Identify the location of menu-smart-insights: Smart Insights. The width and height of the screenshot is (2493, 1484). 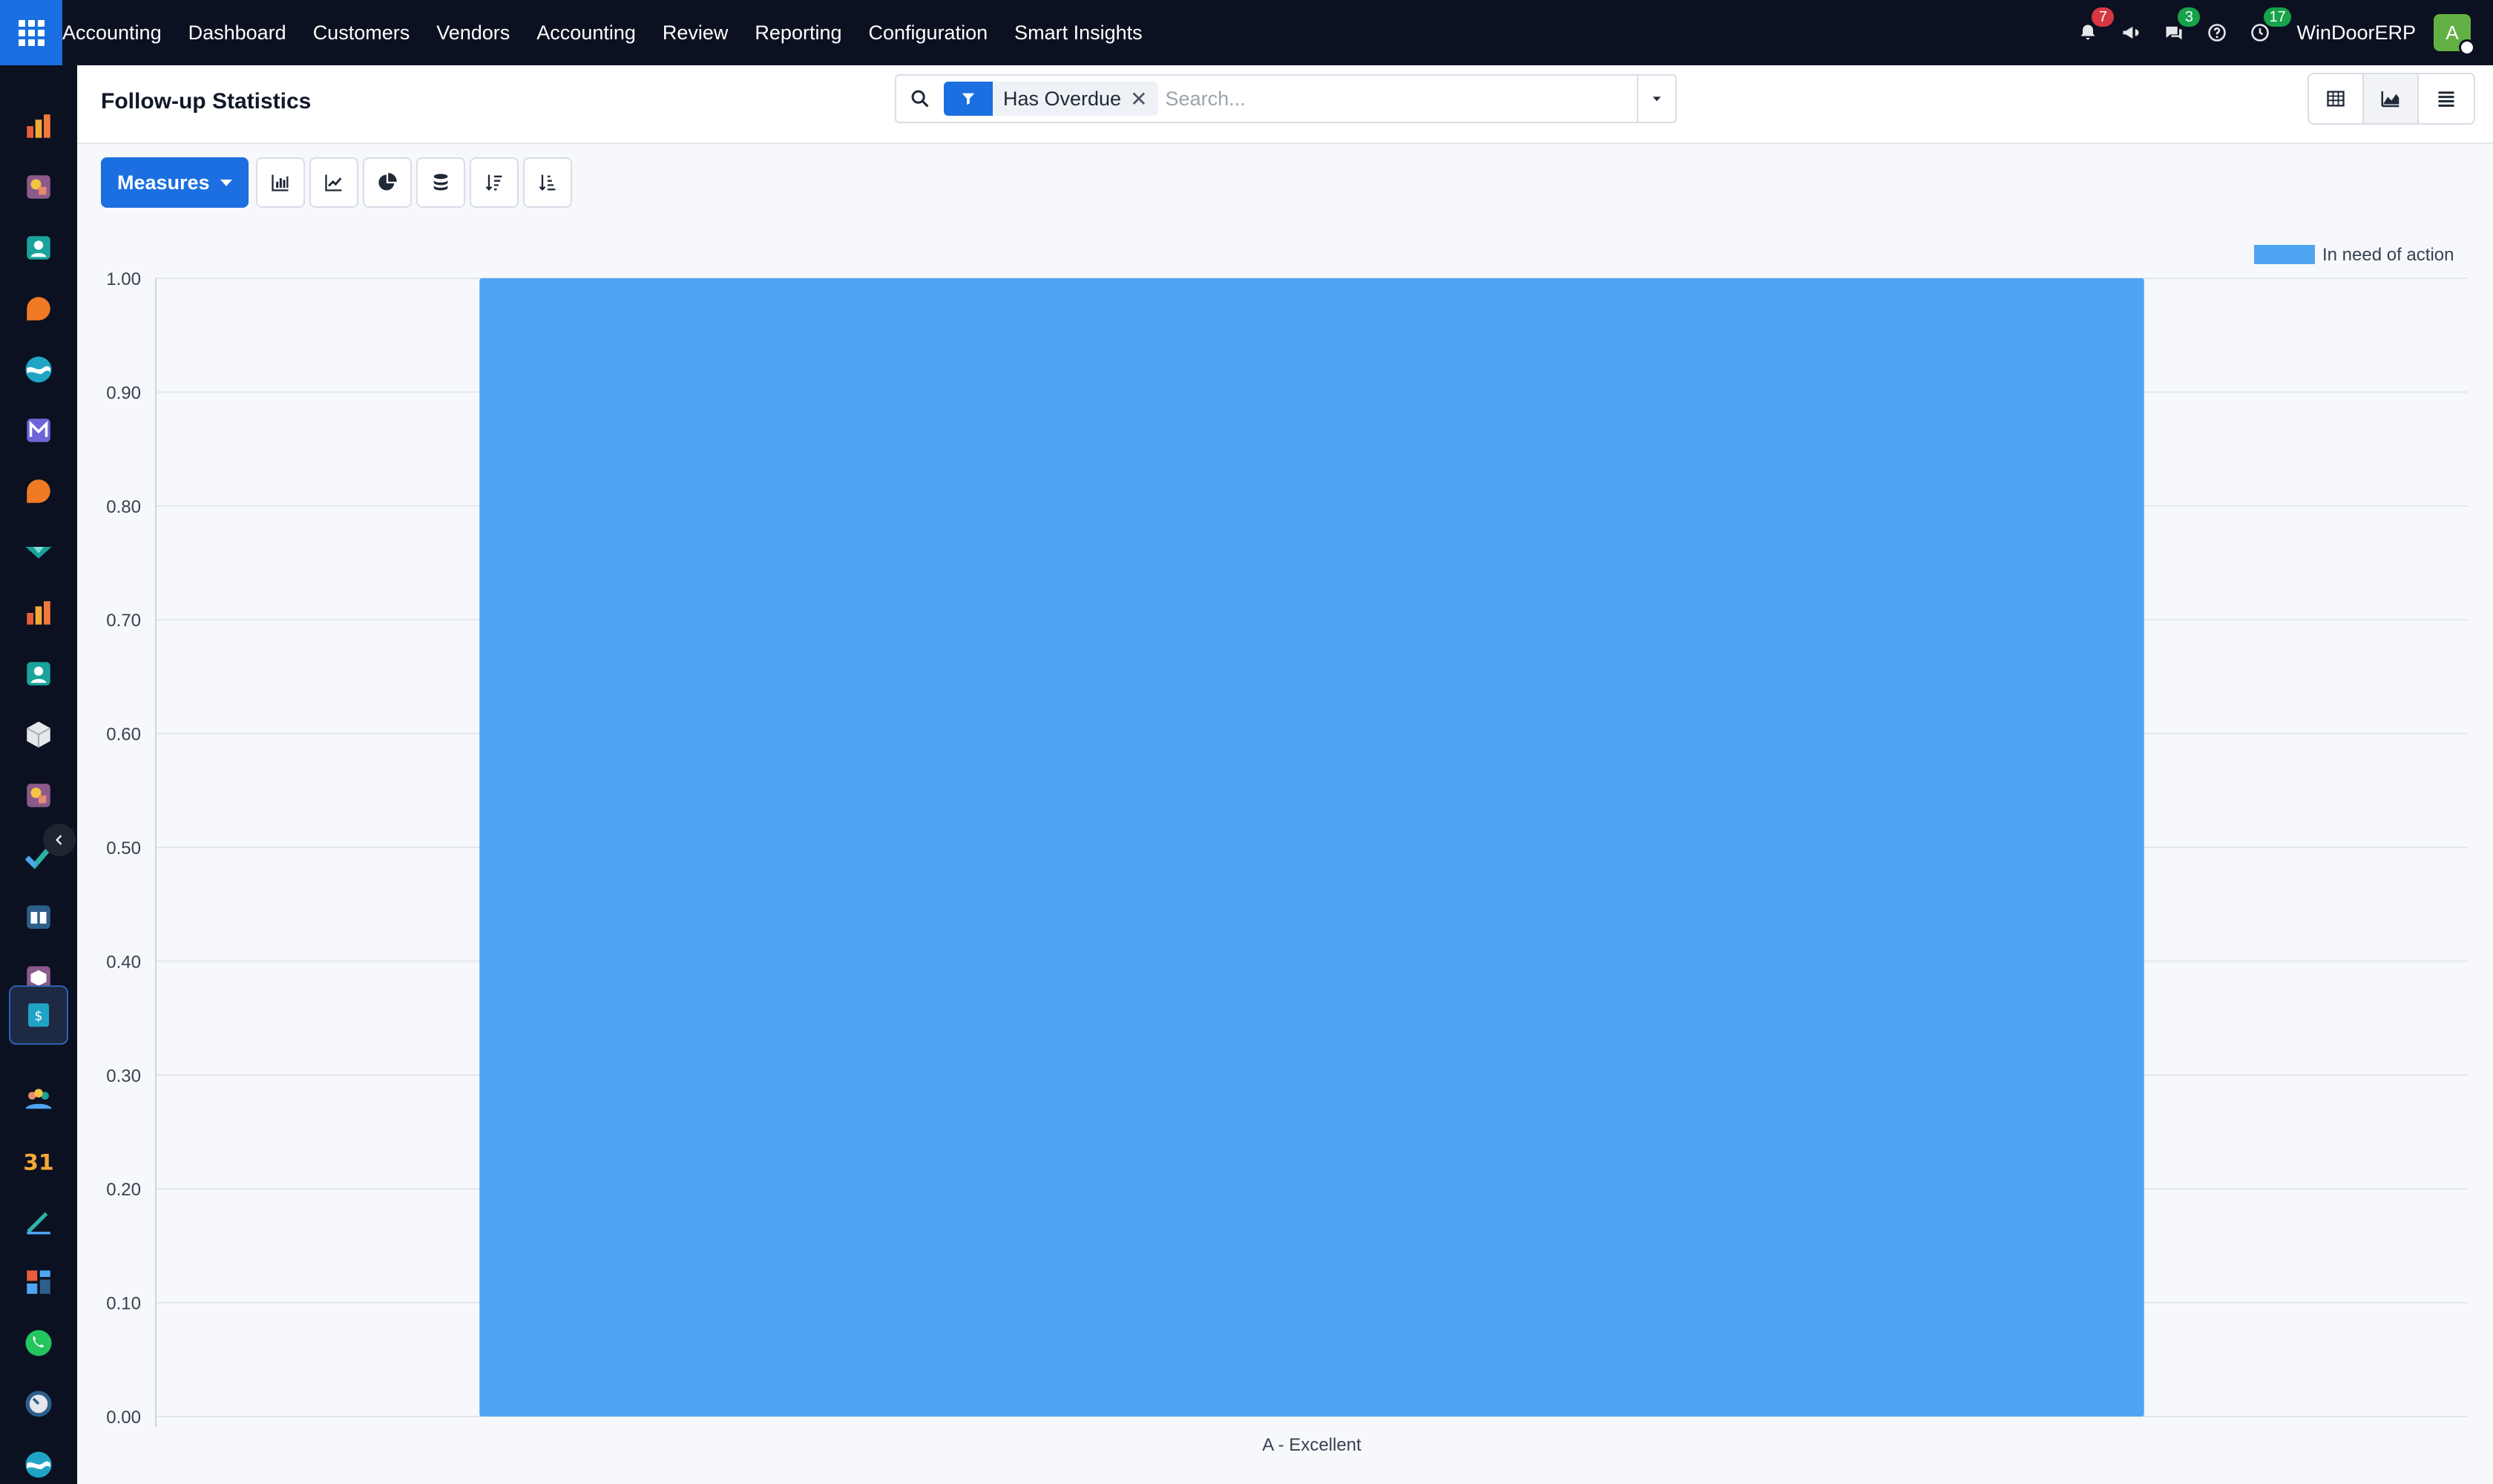
(1078, 32).